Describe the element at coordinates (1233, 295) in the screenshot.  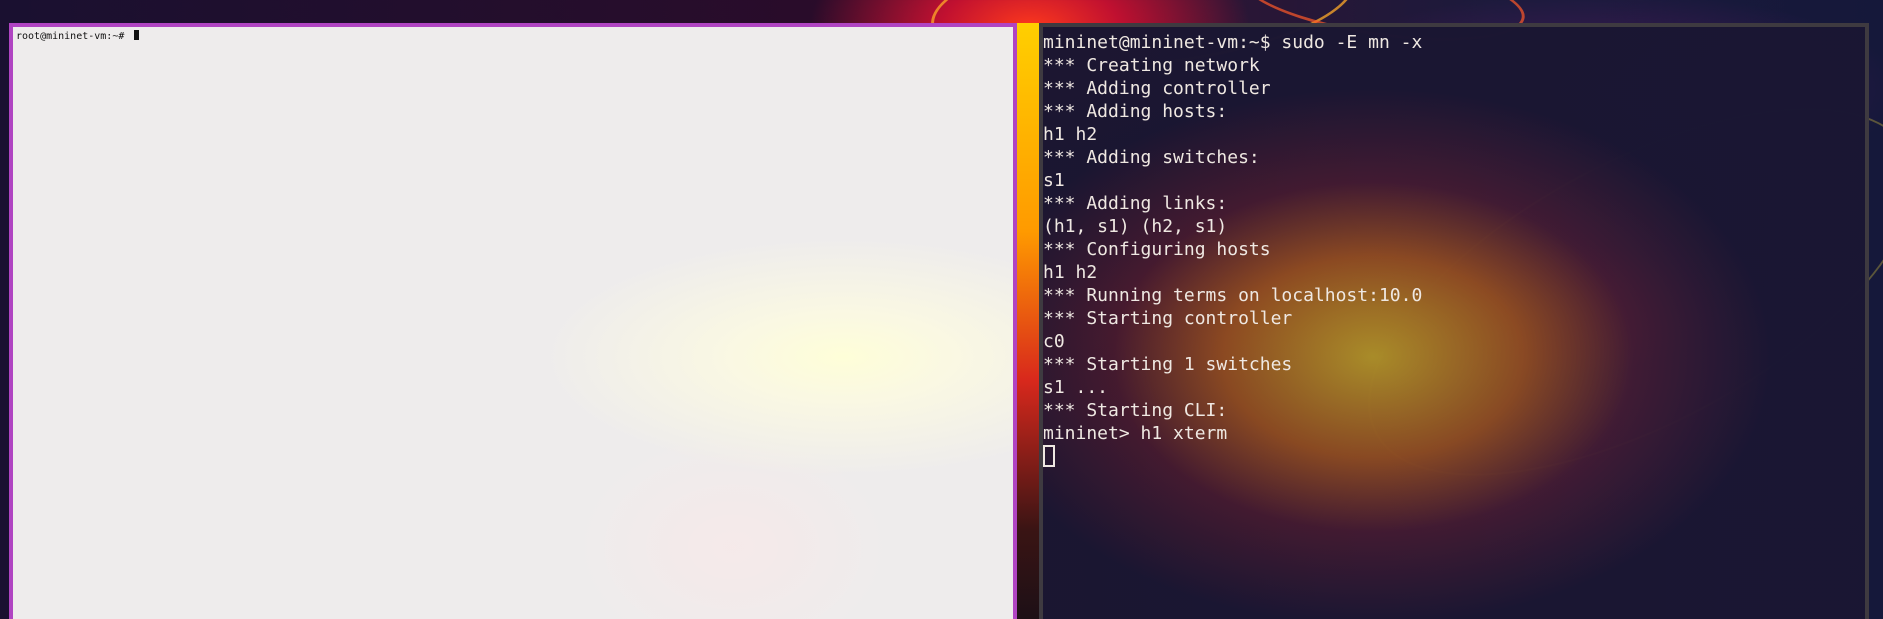
I see `terminal-line: *** Running terms on localhost:10.0` at that location.